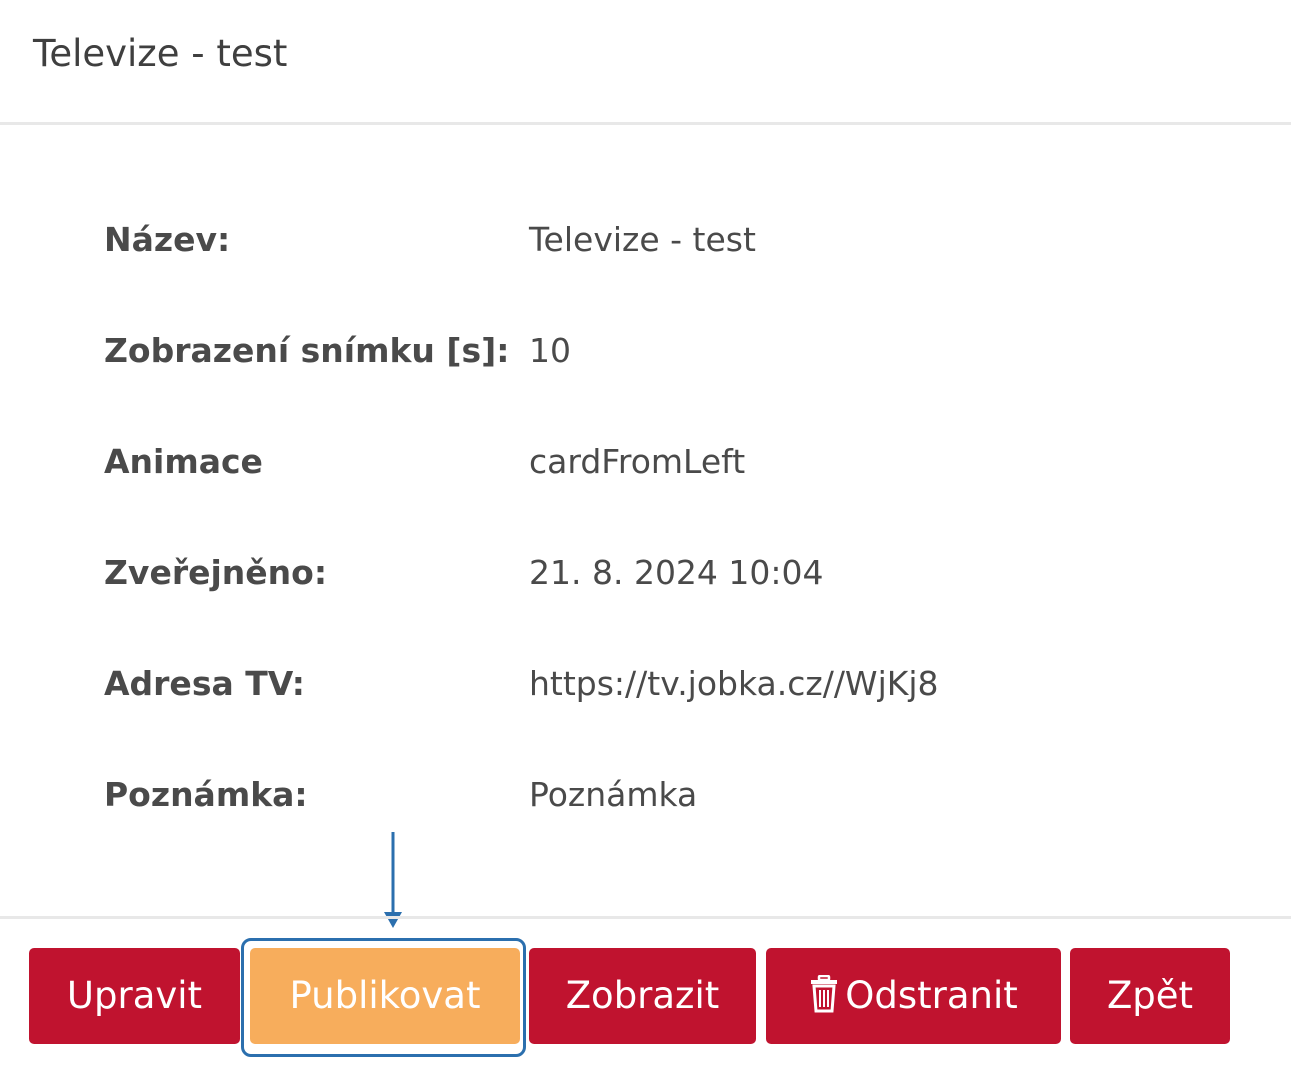  What do you see at coordinates (654, 346) in the screenshot?
I see `detail-row-slide-duration: Zobrazení snímku [s]: 10` at bounding box center [654, 346].